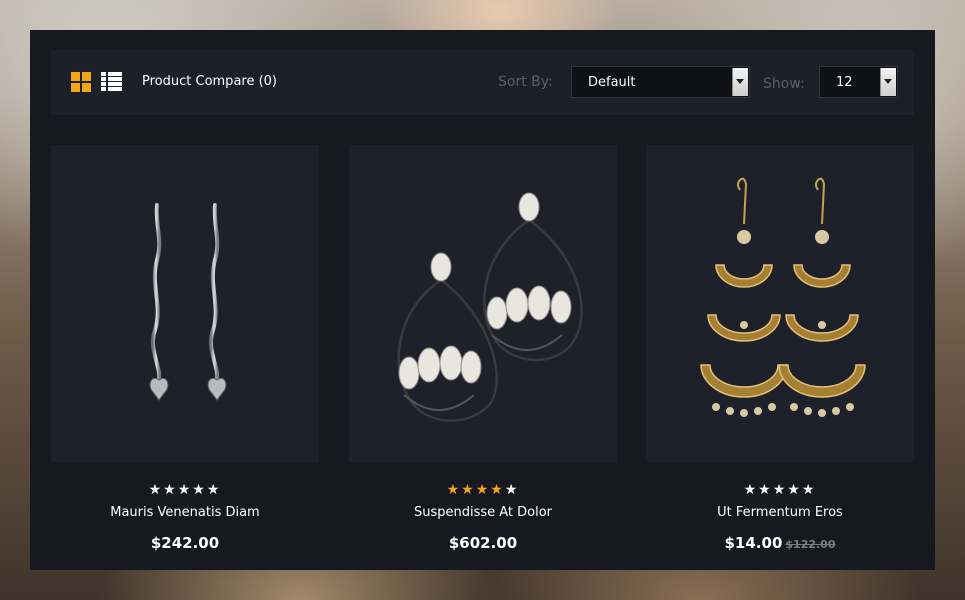  Describe the element at coordinates (81, 82) in the screenshot. I see `grid-view-icon` at that location.